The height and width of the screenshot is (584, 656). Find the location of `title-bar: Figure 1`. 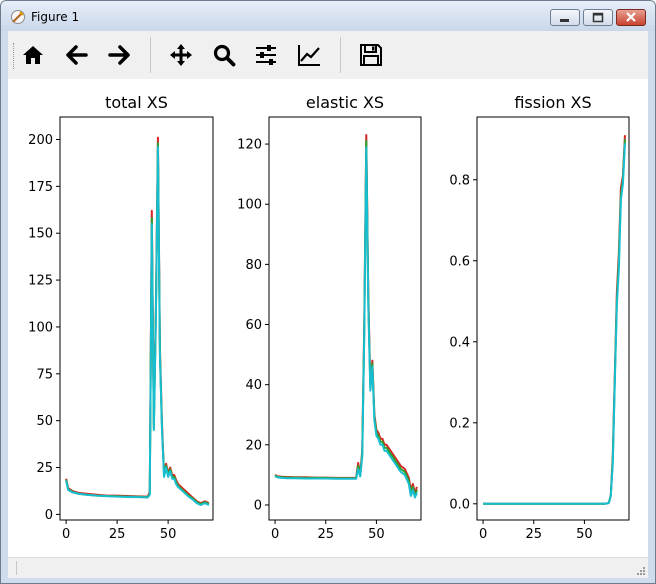

title-bar: Figure 1 is located at coordinates (328, 16).